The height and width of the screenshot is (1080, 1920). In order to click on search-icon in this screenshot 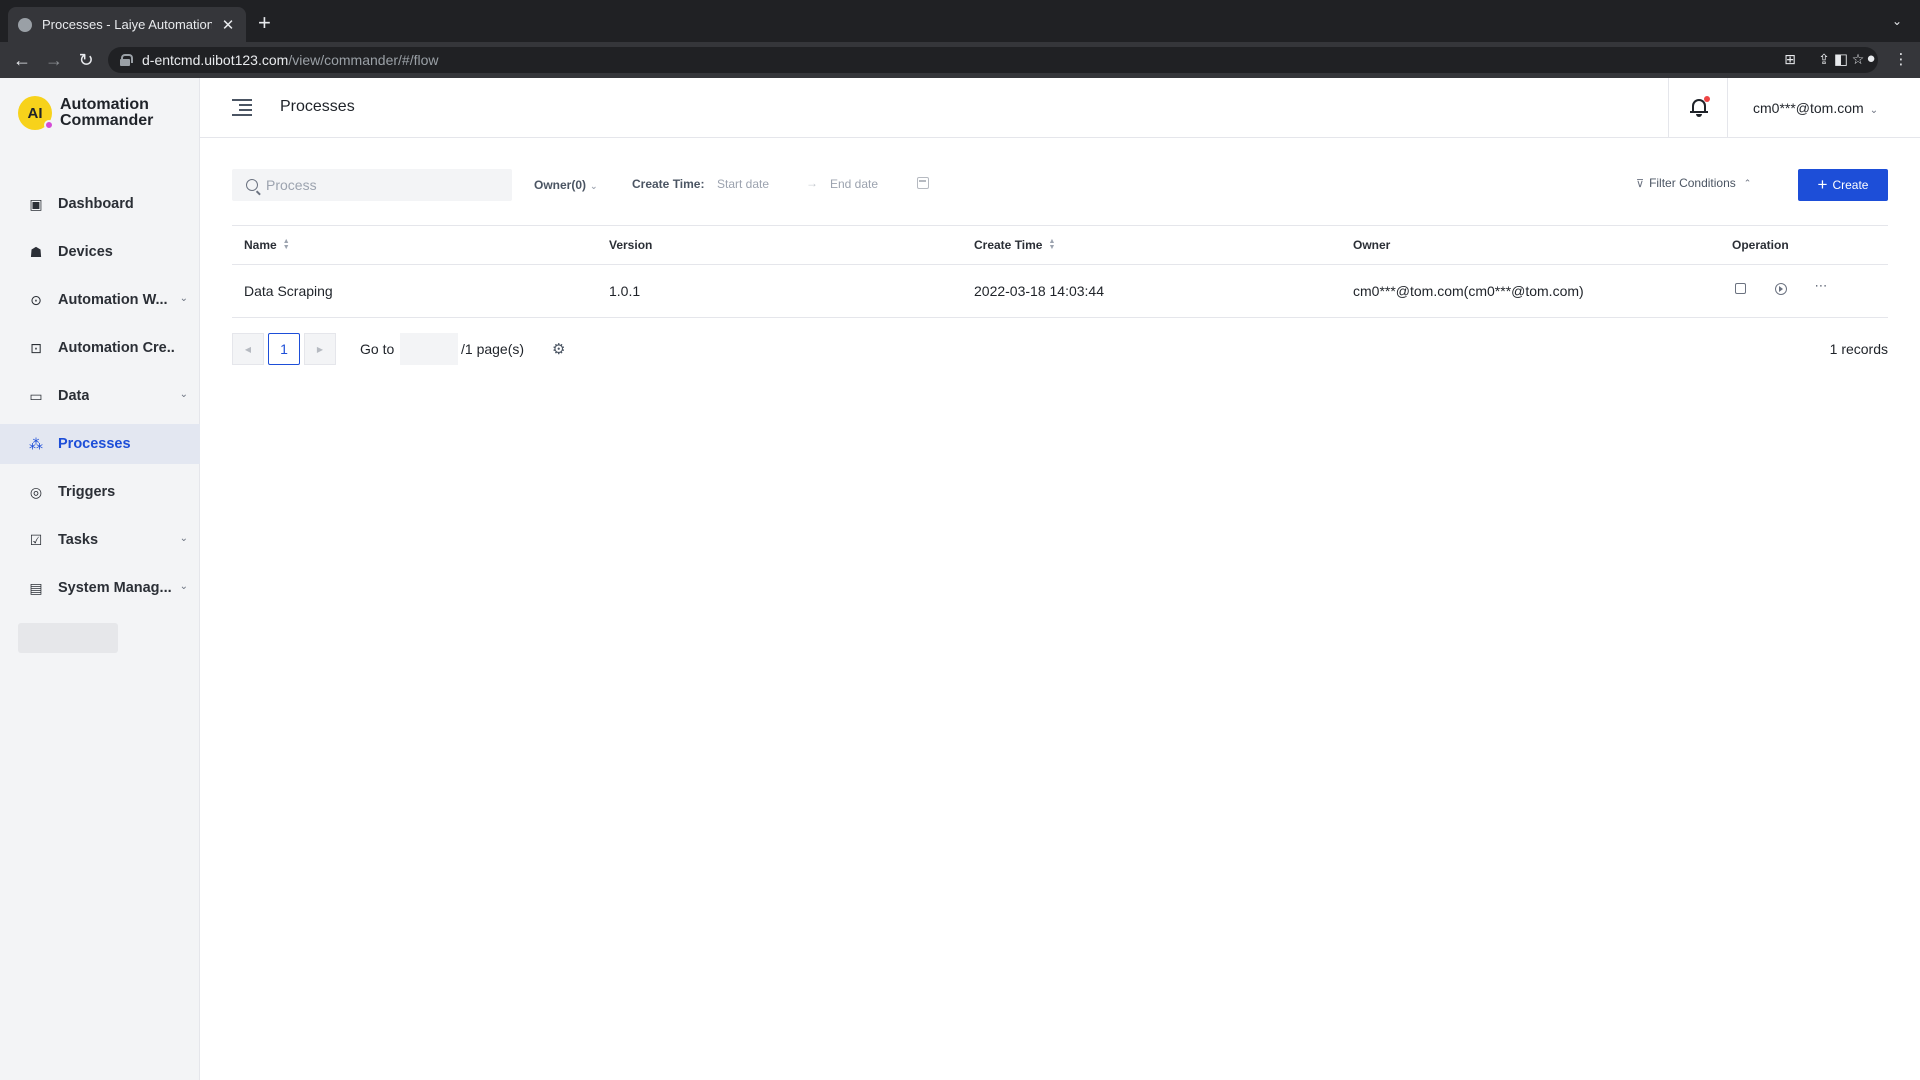, I will do `click(252, 185)`.